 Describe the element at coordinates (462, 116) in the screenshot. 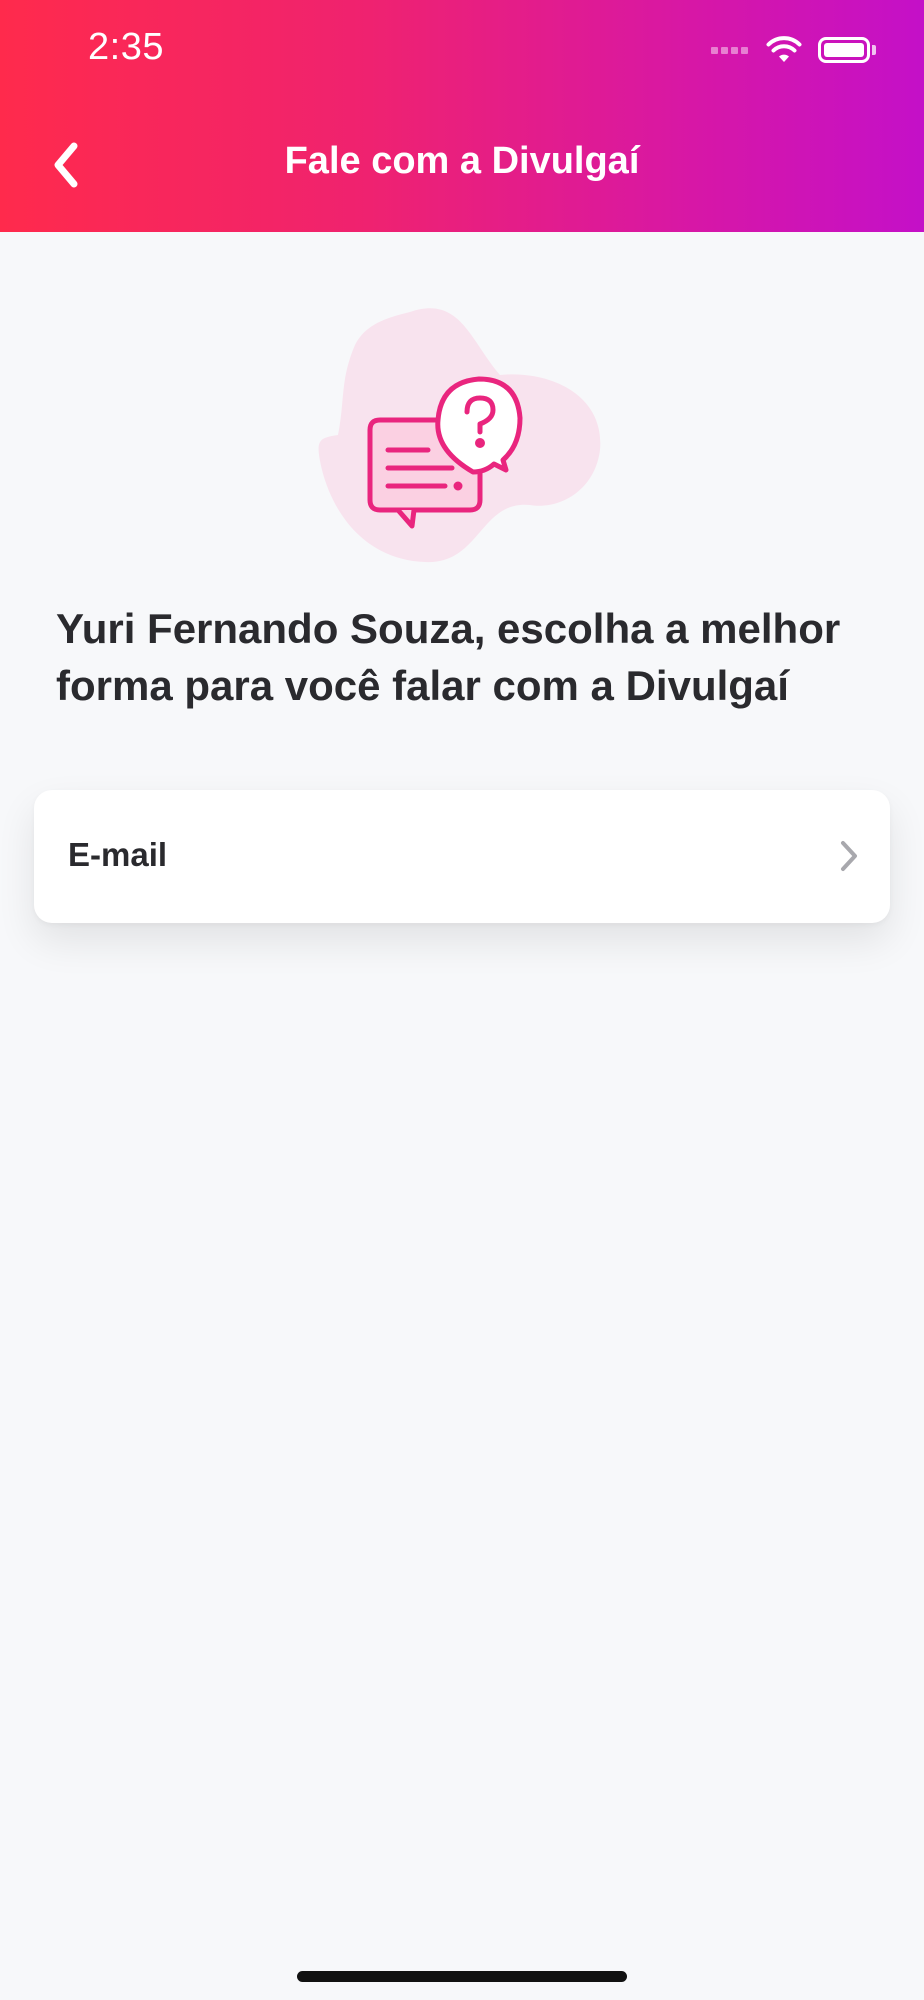

I see `app-header: 2:35 Fale com a Divulgaí` at that location.